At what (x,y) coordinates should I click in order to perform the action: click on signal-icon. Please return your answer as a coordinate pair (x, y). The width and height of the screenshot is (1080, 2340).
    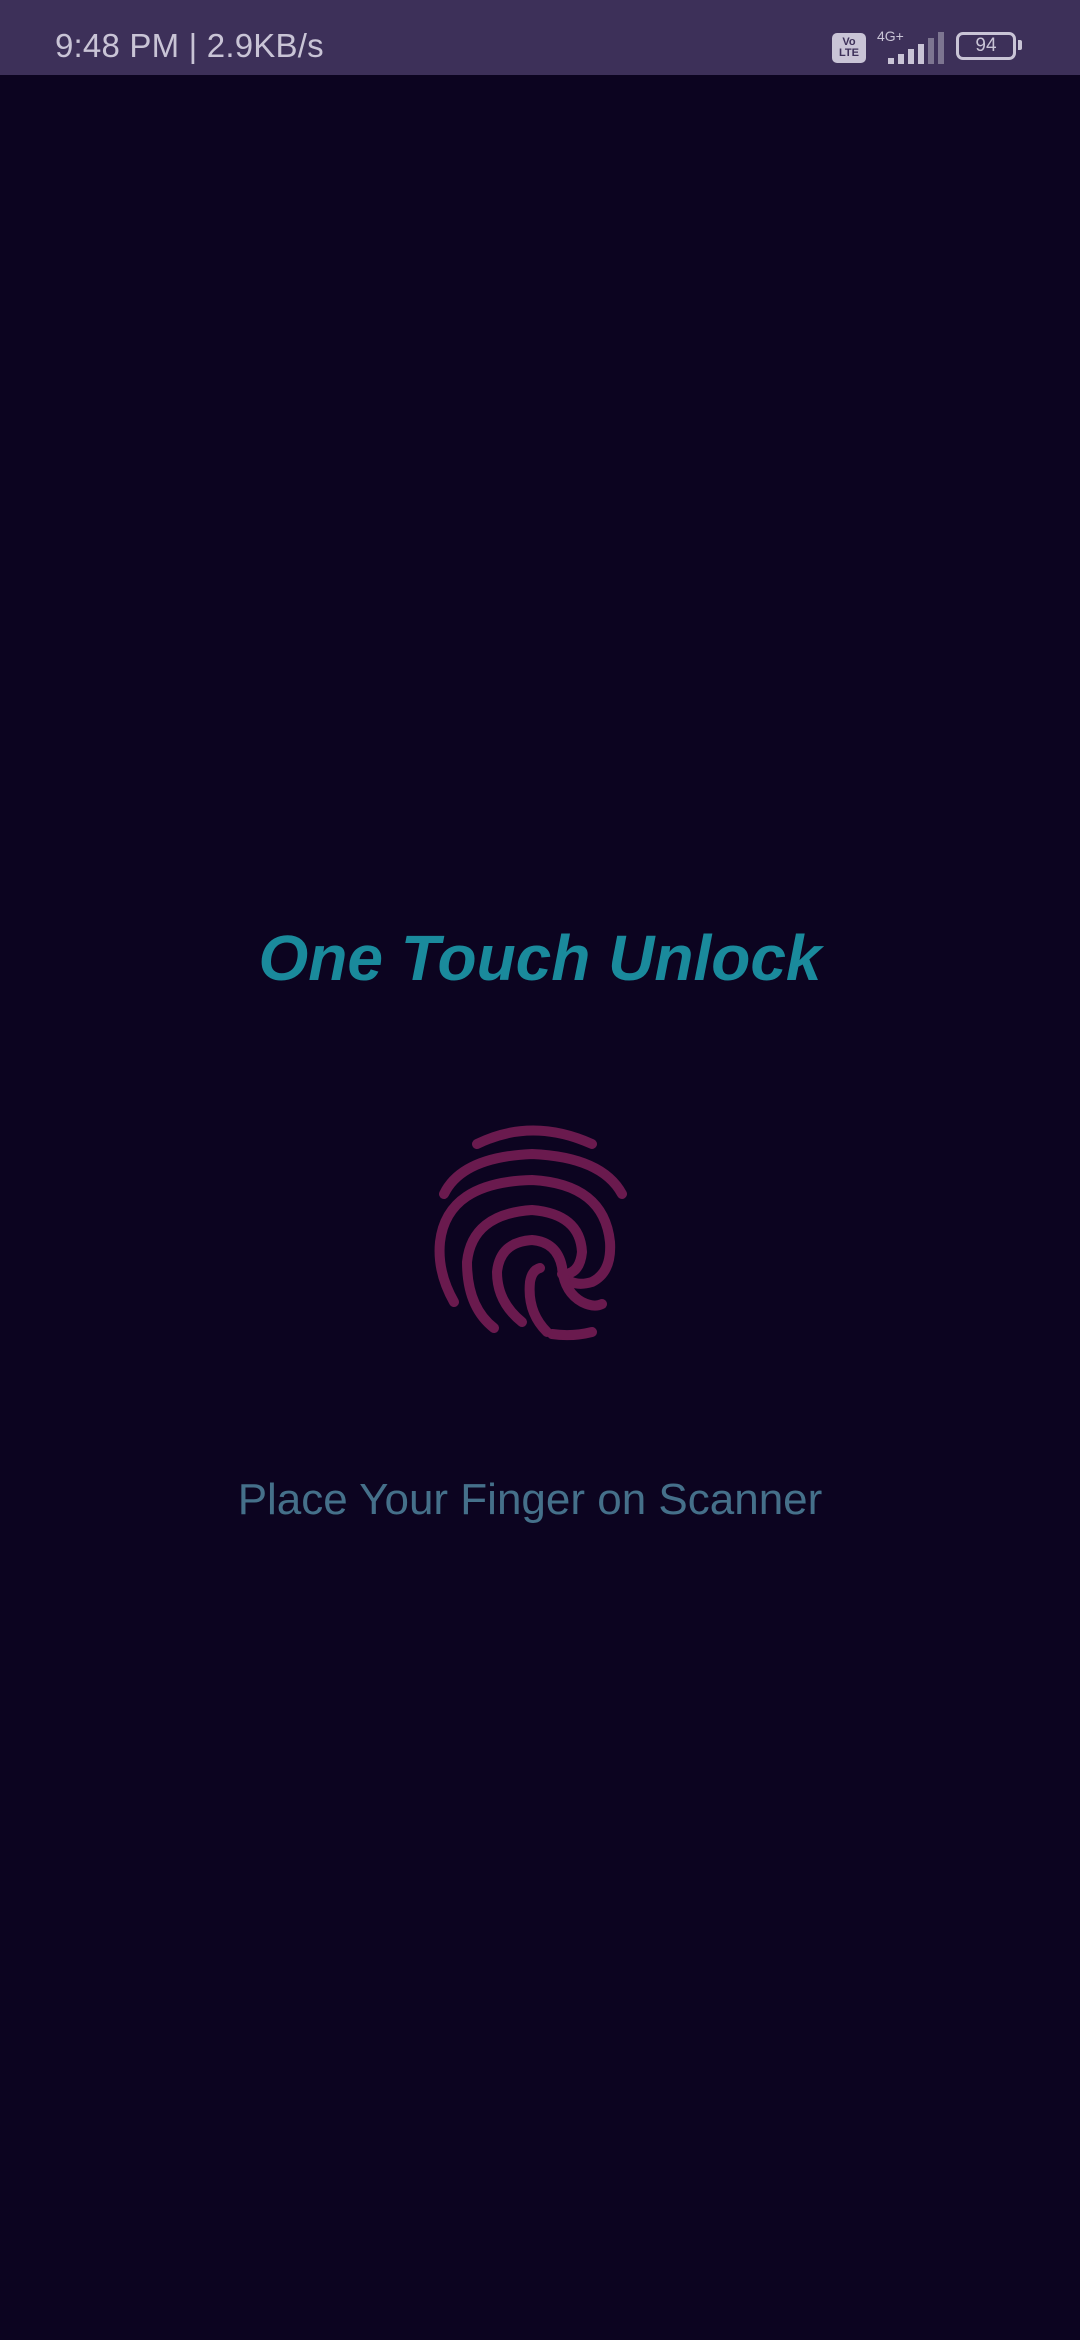
    Looking at the image, I should click on (916, 48).